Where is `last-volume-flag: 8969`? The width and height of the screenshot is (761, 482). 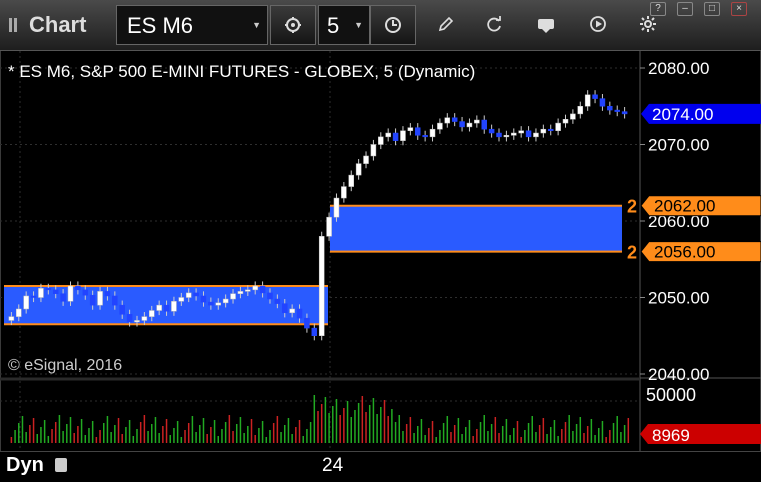
last-volume-flag: 8969 is located at coordinates (700, 434).